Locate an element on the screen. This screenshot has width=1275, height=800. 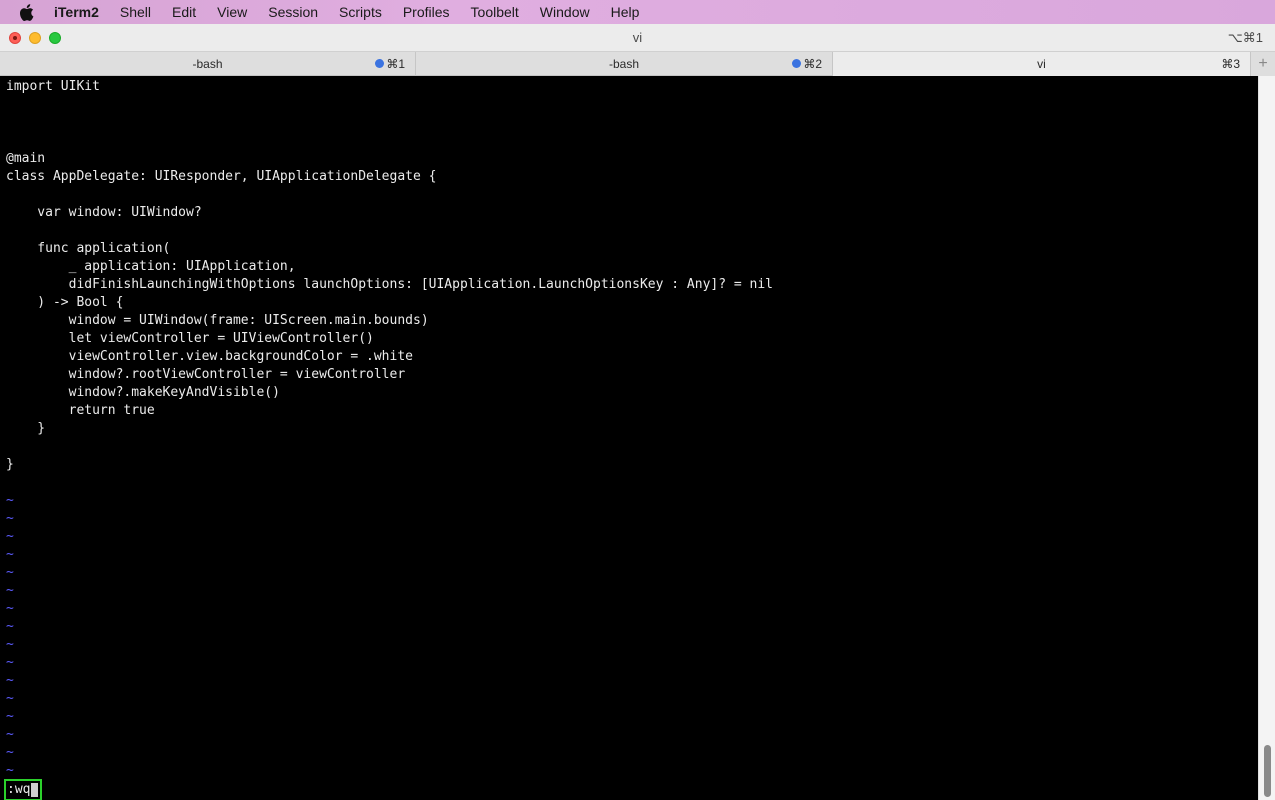
window-title-bar: vi ⌥⌘1 is located at coordinates (637, 38).